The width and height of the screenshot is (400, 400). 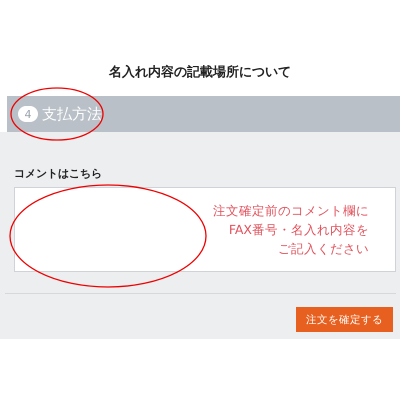 I want to click on note-text: ご記入ください, so click(x=323, y=249).